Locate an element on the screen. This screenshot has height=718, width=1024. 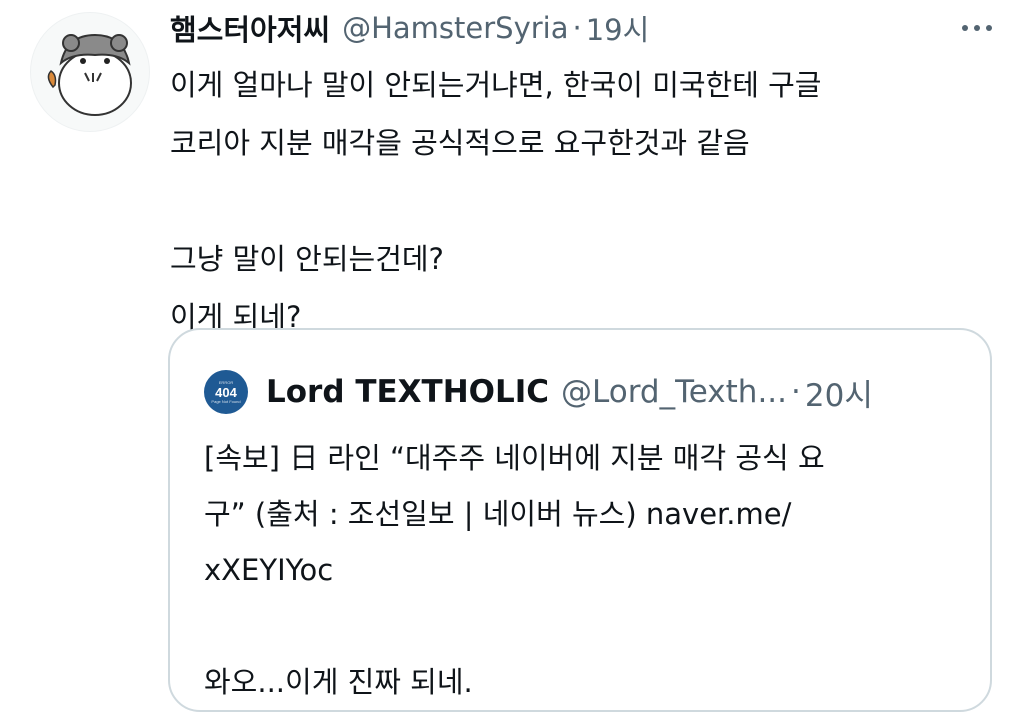
quote-time: 20시 is located at coordinates (839, 392).